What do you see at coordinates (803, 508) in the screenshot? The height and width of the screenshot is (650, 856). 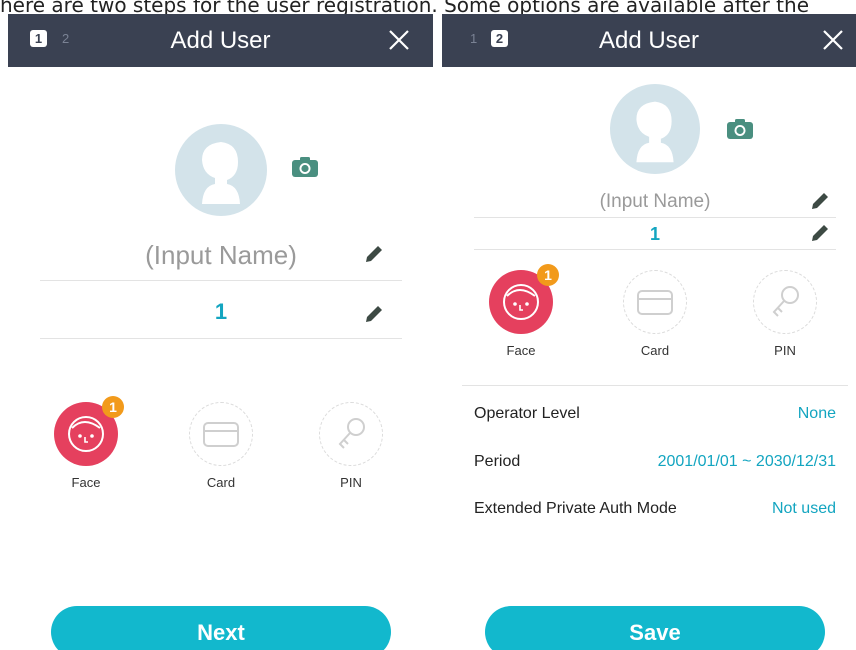 I see `extended-private-auth-mode-value: Not used` at bounding box center [803, 508].